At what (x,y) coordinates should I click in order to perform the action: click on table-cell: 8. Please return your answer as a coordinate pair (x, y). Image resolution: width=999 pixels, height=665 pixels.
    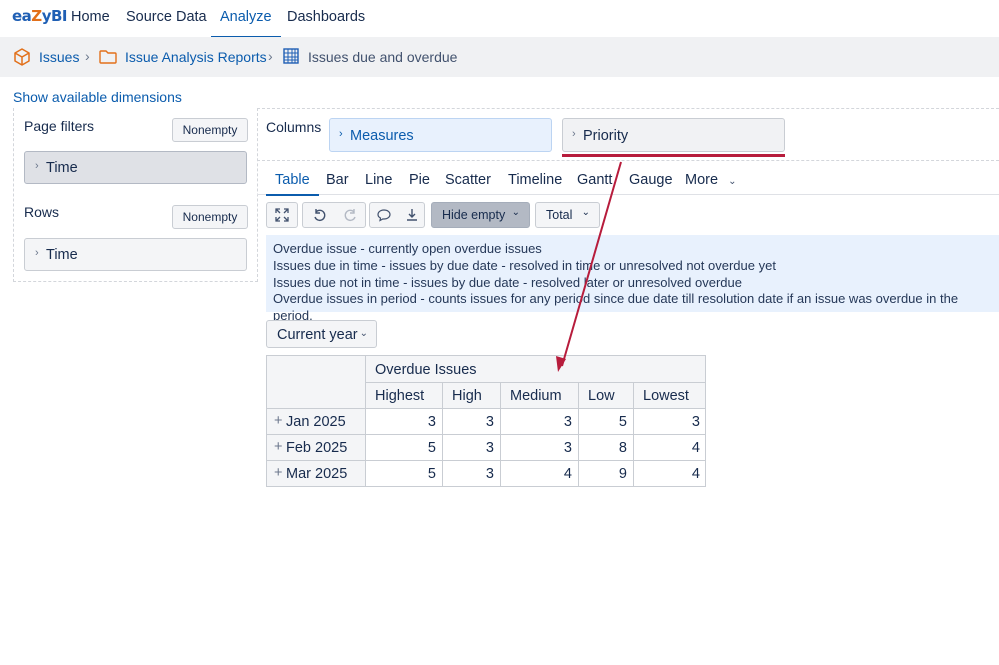
    Looking at the image, I should click on (622, 448).